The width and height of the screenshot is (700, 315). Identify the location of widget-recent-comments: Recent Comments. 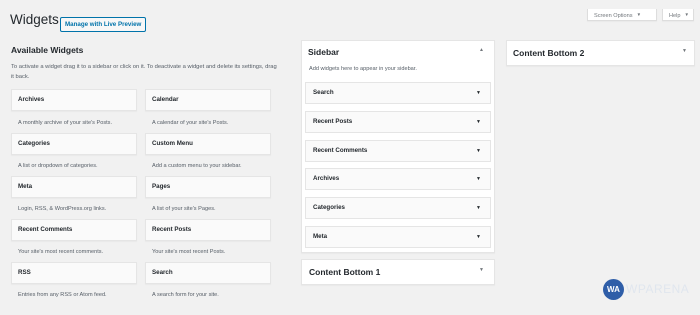
(74, 230).